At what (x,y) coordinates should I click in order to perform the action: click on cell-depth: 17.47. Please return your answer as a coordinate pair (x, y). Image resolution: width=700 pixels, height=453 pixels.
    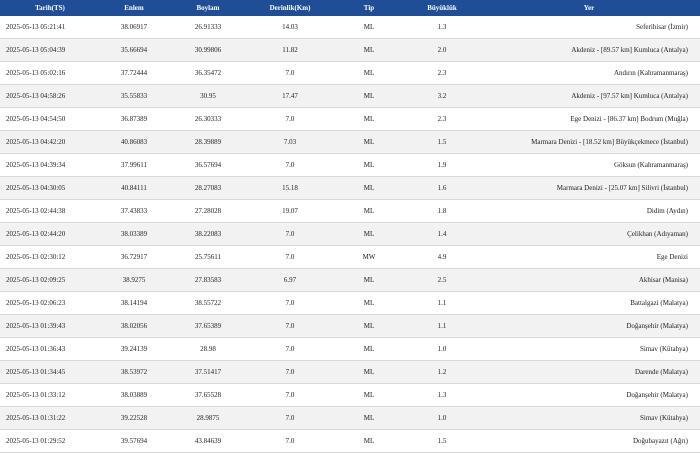
    Looking at the image, I should click on (290, 96).